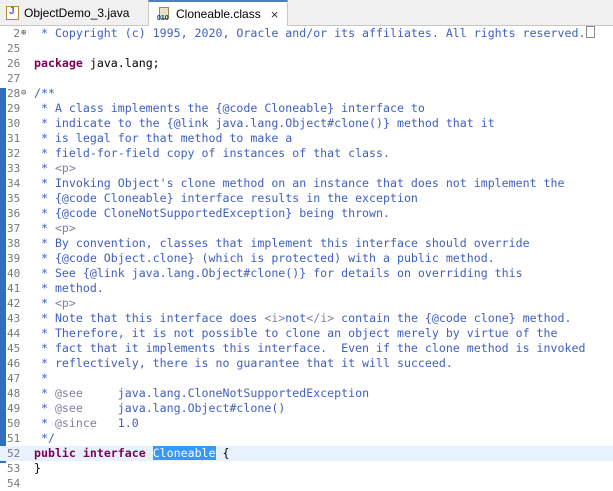  What do you see at coordinates (306, 138) in the screenshot?
I see `code-line: 31 * is legal for that method to make a` at bounding box center [306, 138].